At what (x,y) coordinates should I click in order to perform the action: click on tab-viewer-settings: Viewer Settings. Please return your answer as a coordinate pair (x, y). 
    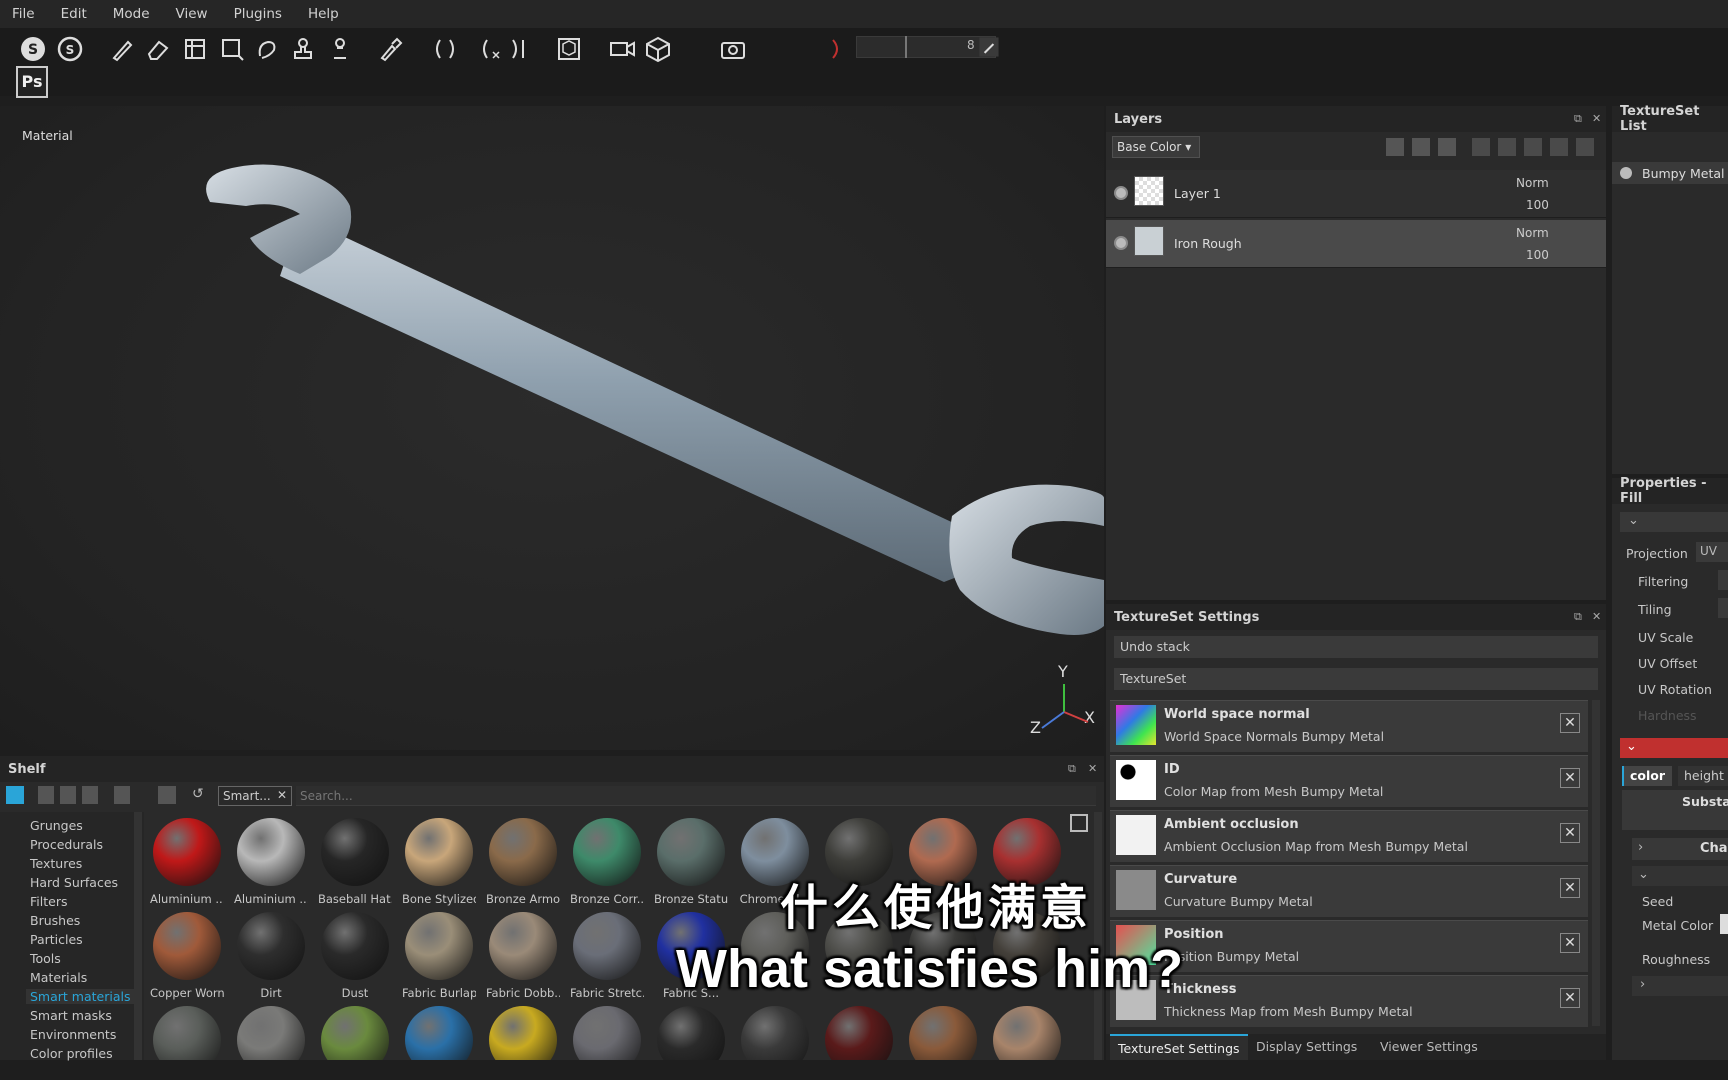
    Looking at the image, I should click on (1429, 1047).